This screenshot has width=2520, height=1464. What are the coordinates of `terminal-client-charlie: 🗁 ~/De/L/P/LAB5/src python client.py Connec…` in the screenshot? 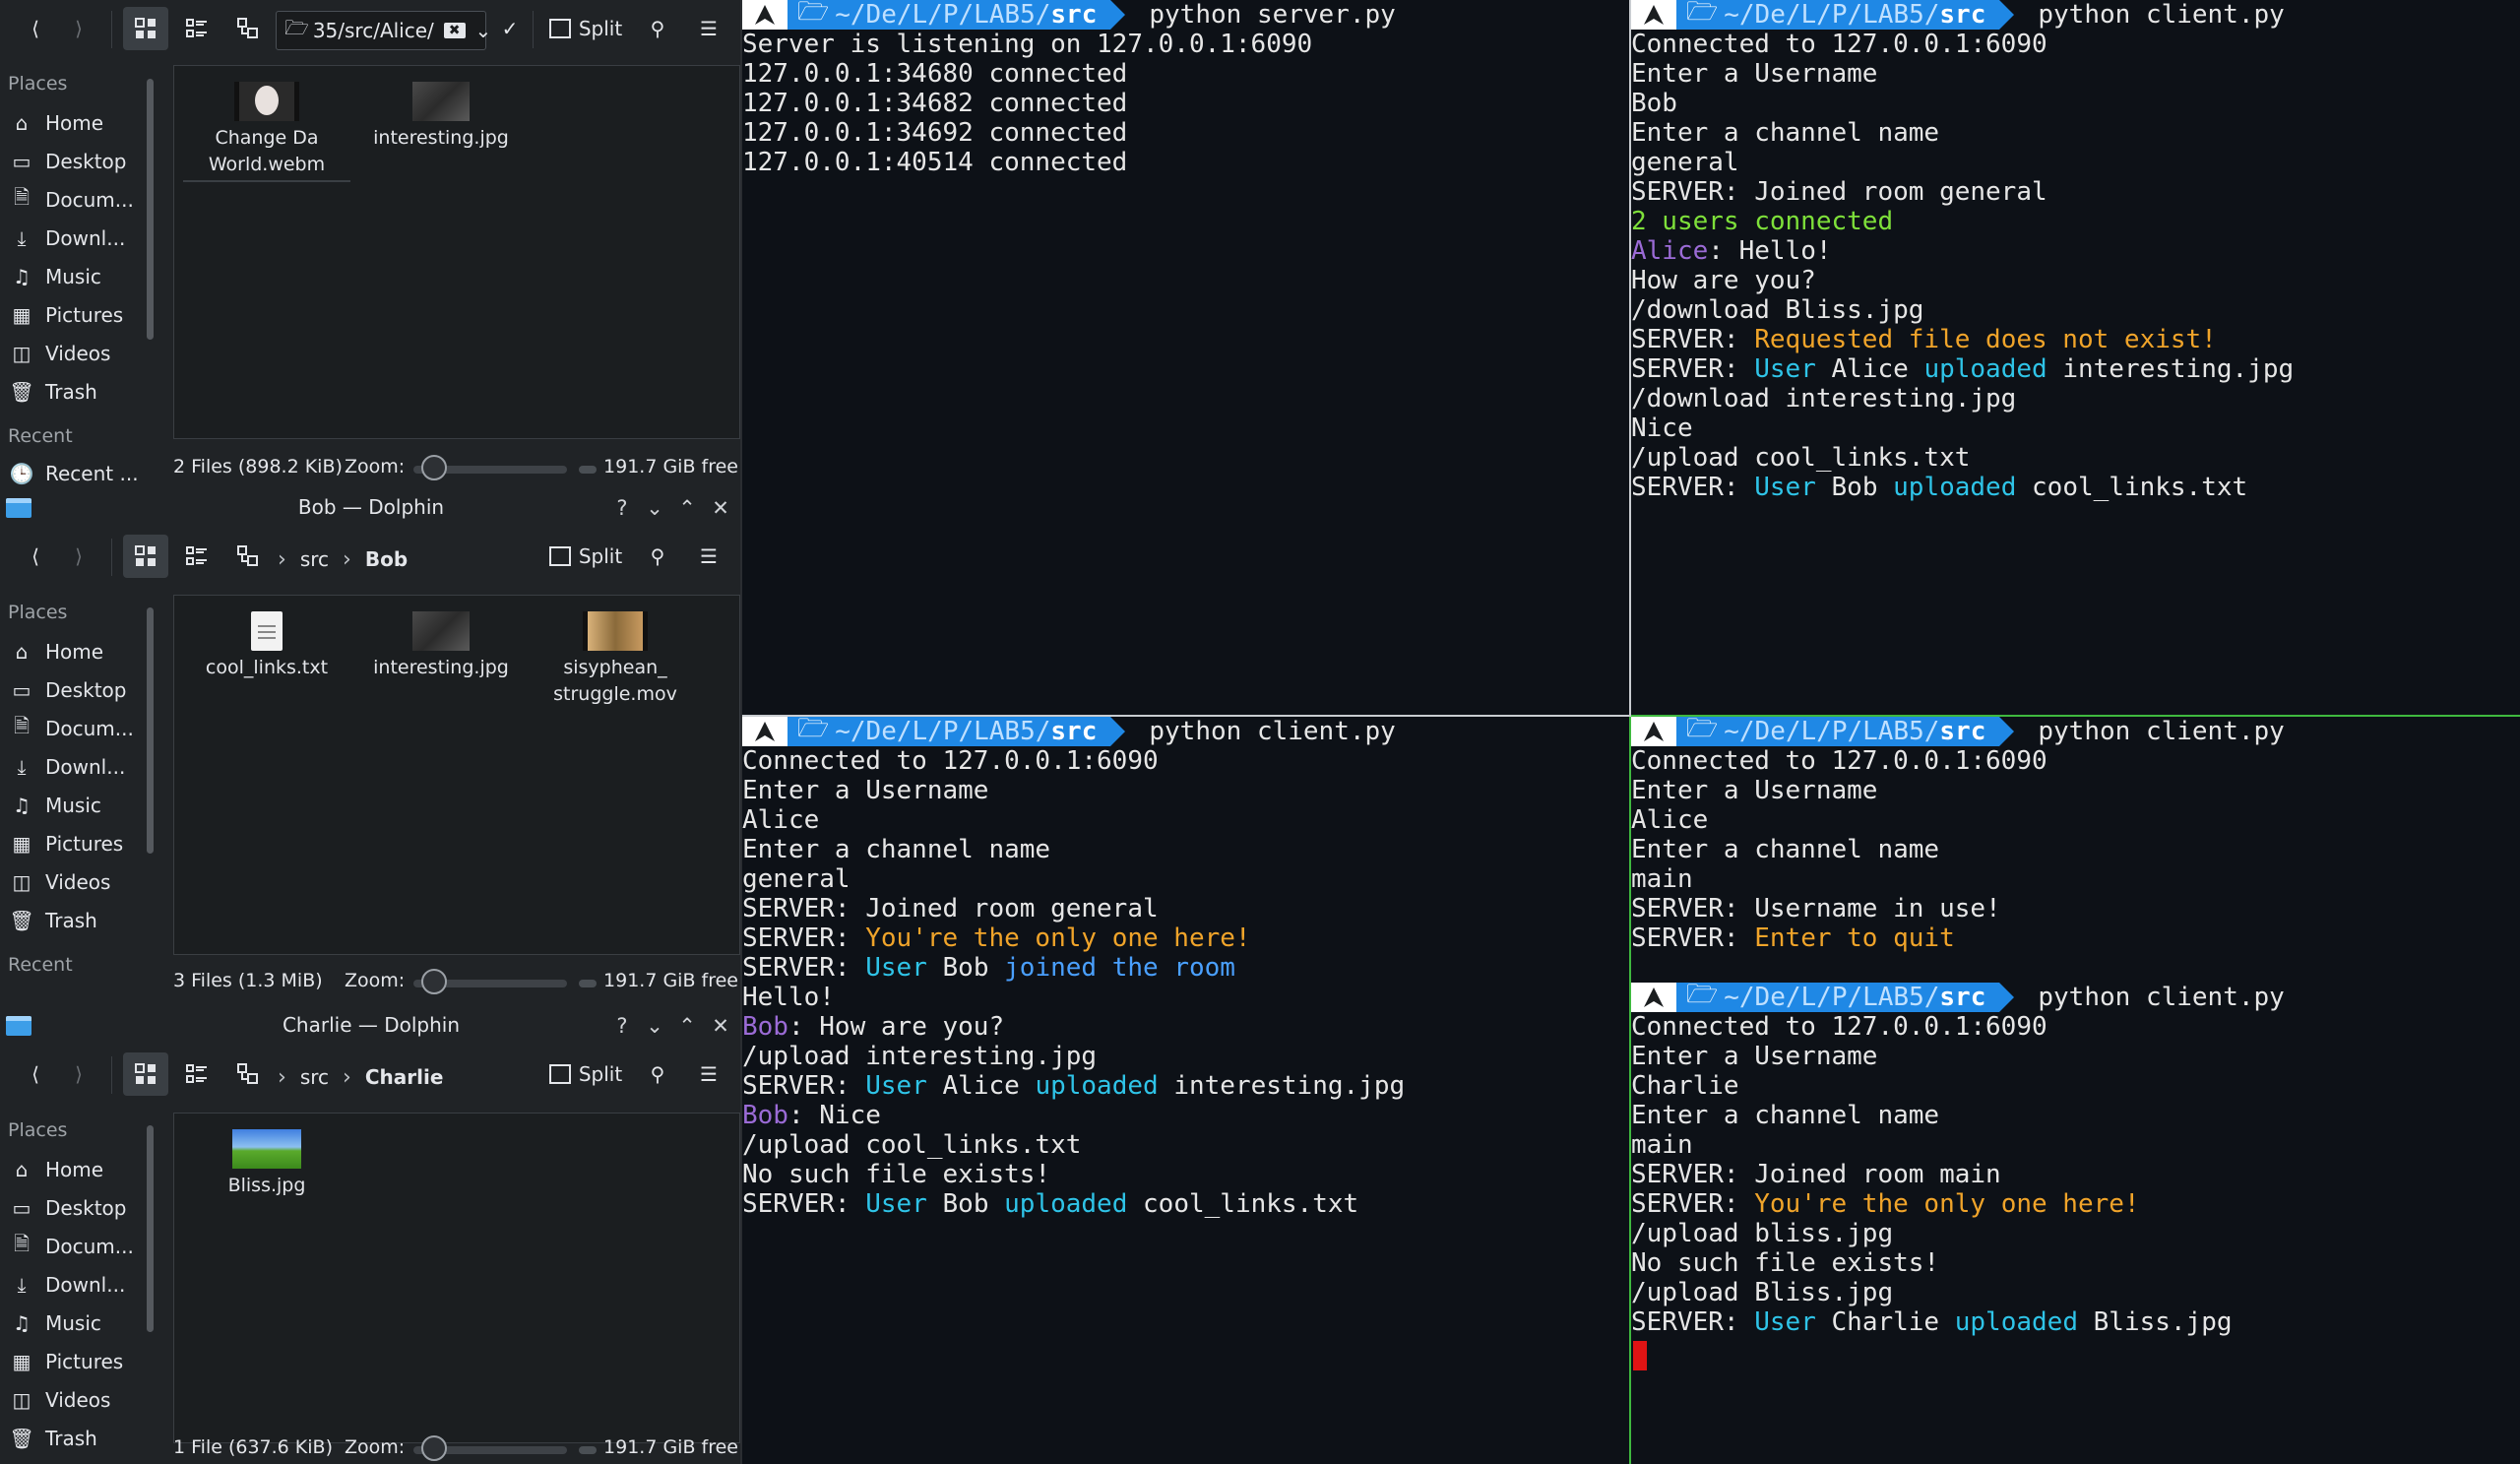 It's located at (2075, 1223).